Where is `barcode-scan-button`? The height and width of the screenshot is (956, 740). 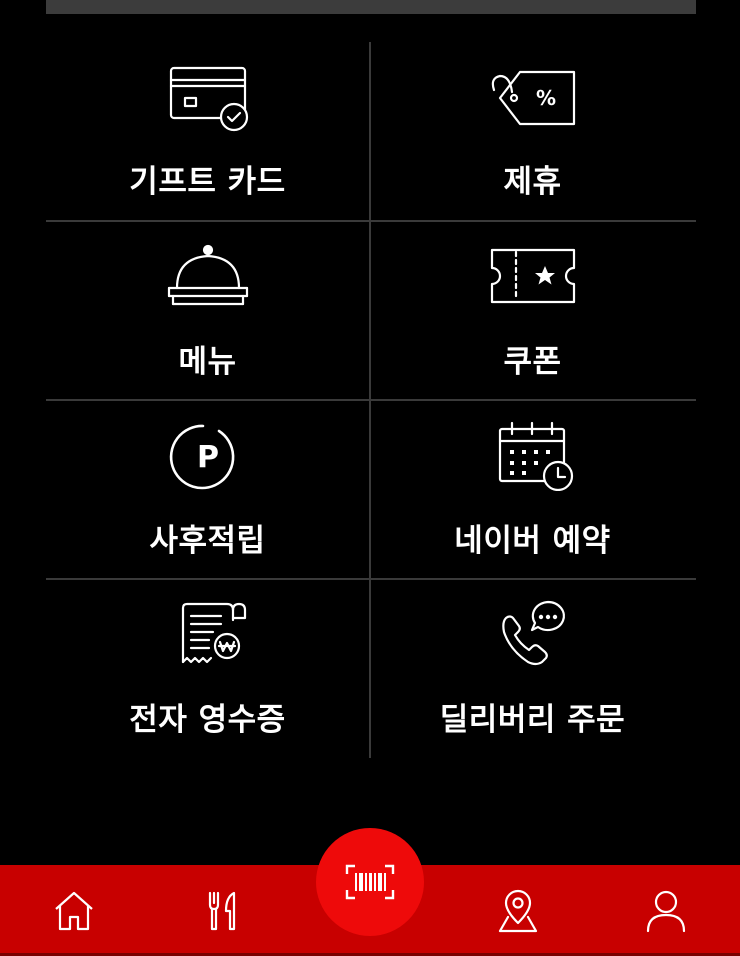
barcode-scan-button is located at coordinates (370, 882).